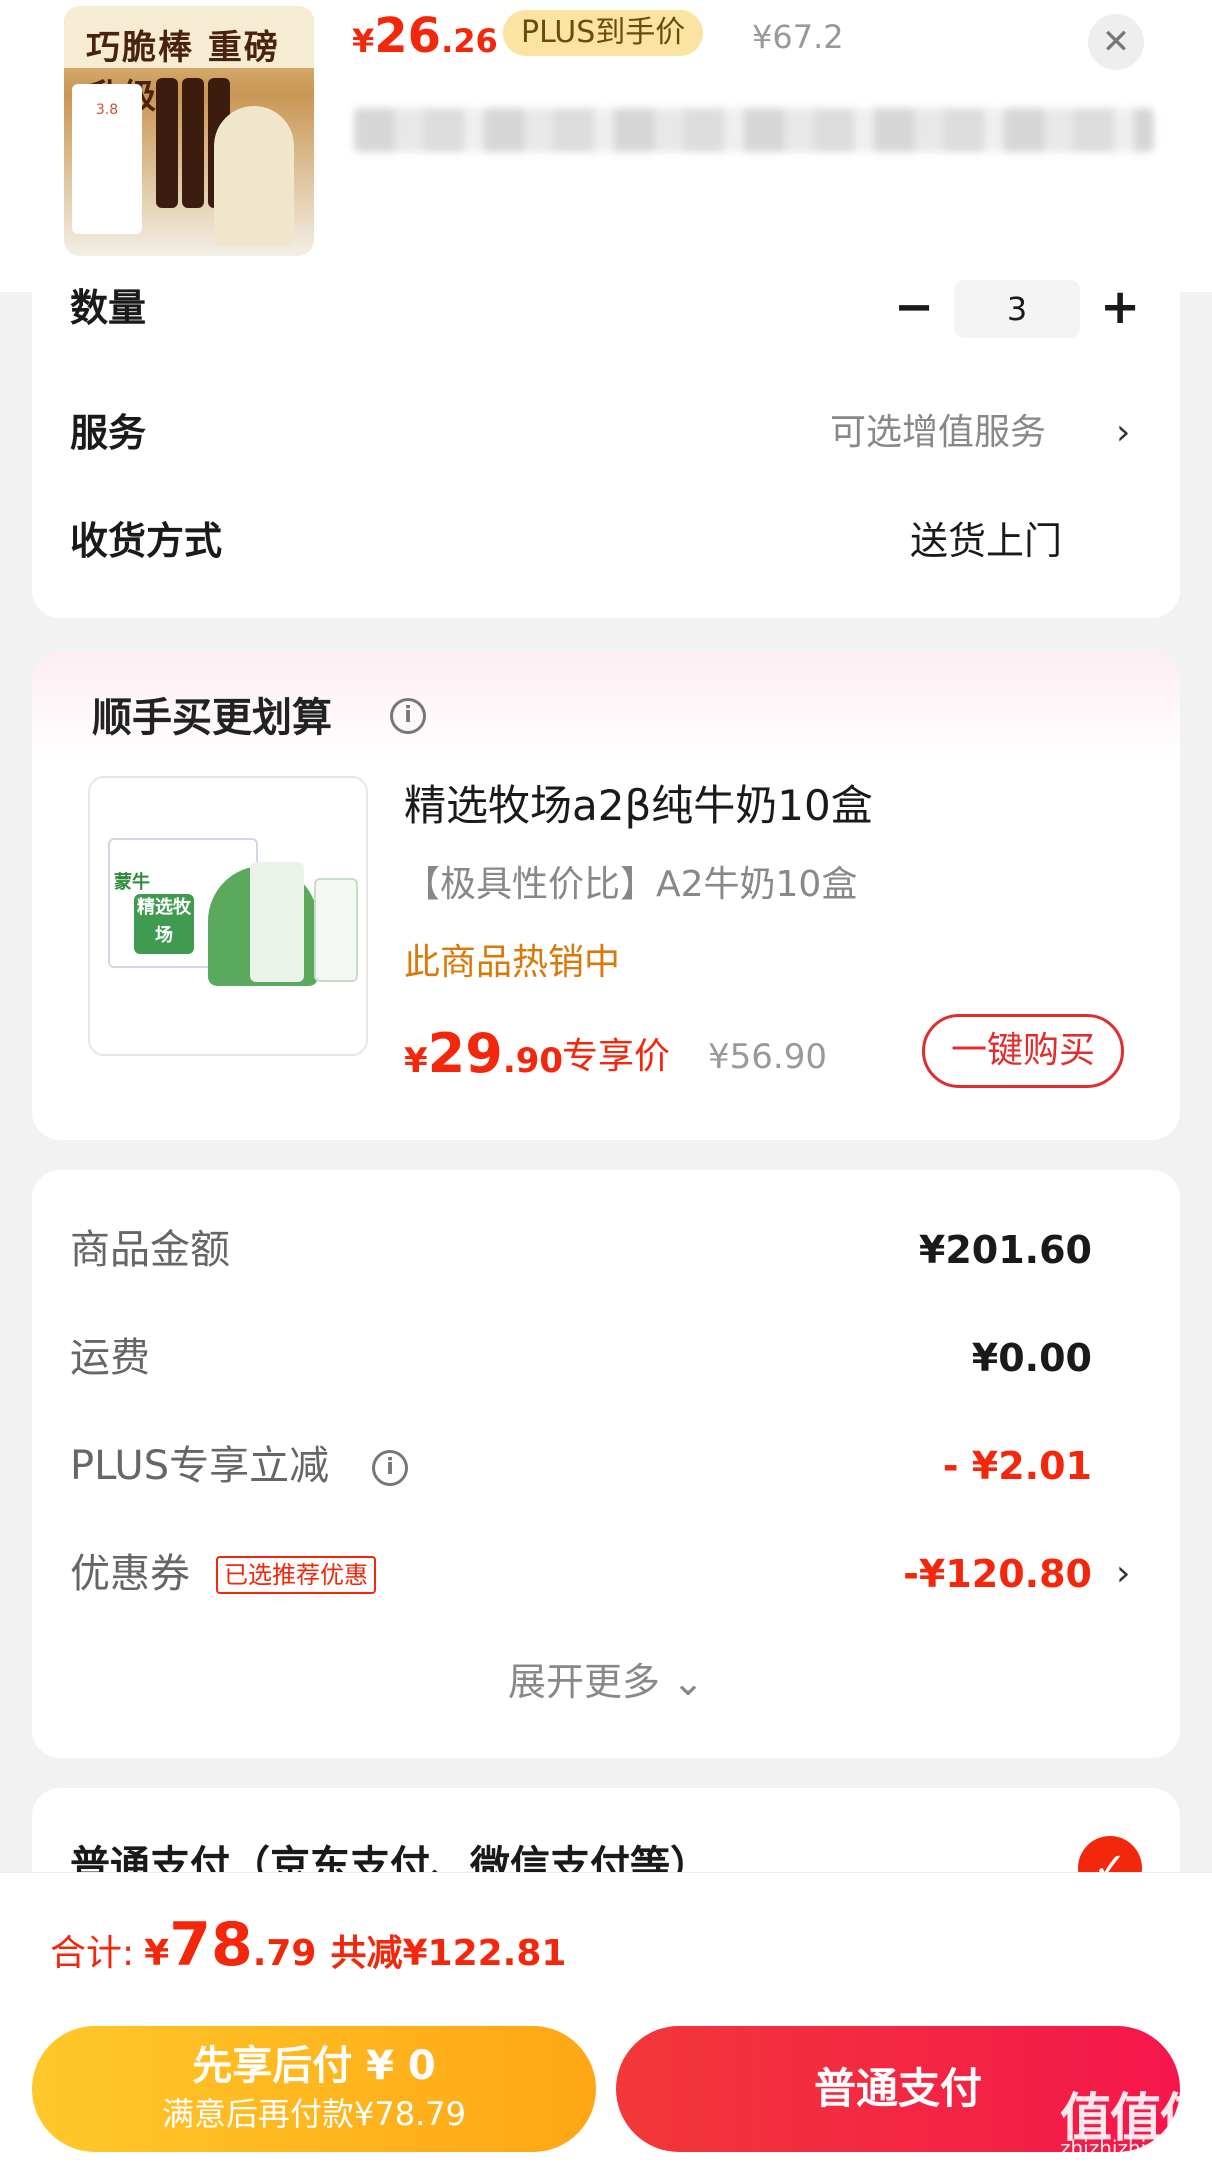  I want to click on thumbnail-promo-card: 3.8, so click(107, 159).